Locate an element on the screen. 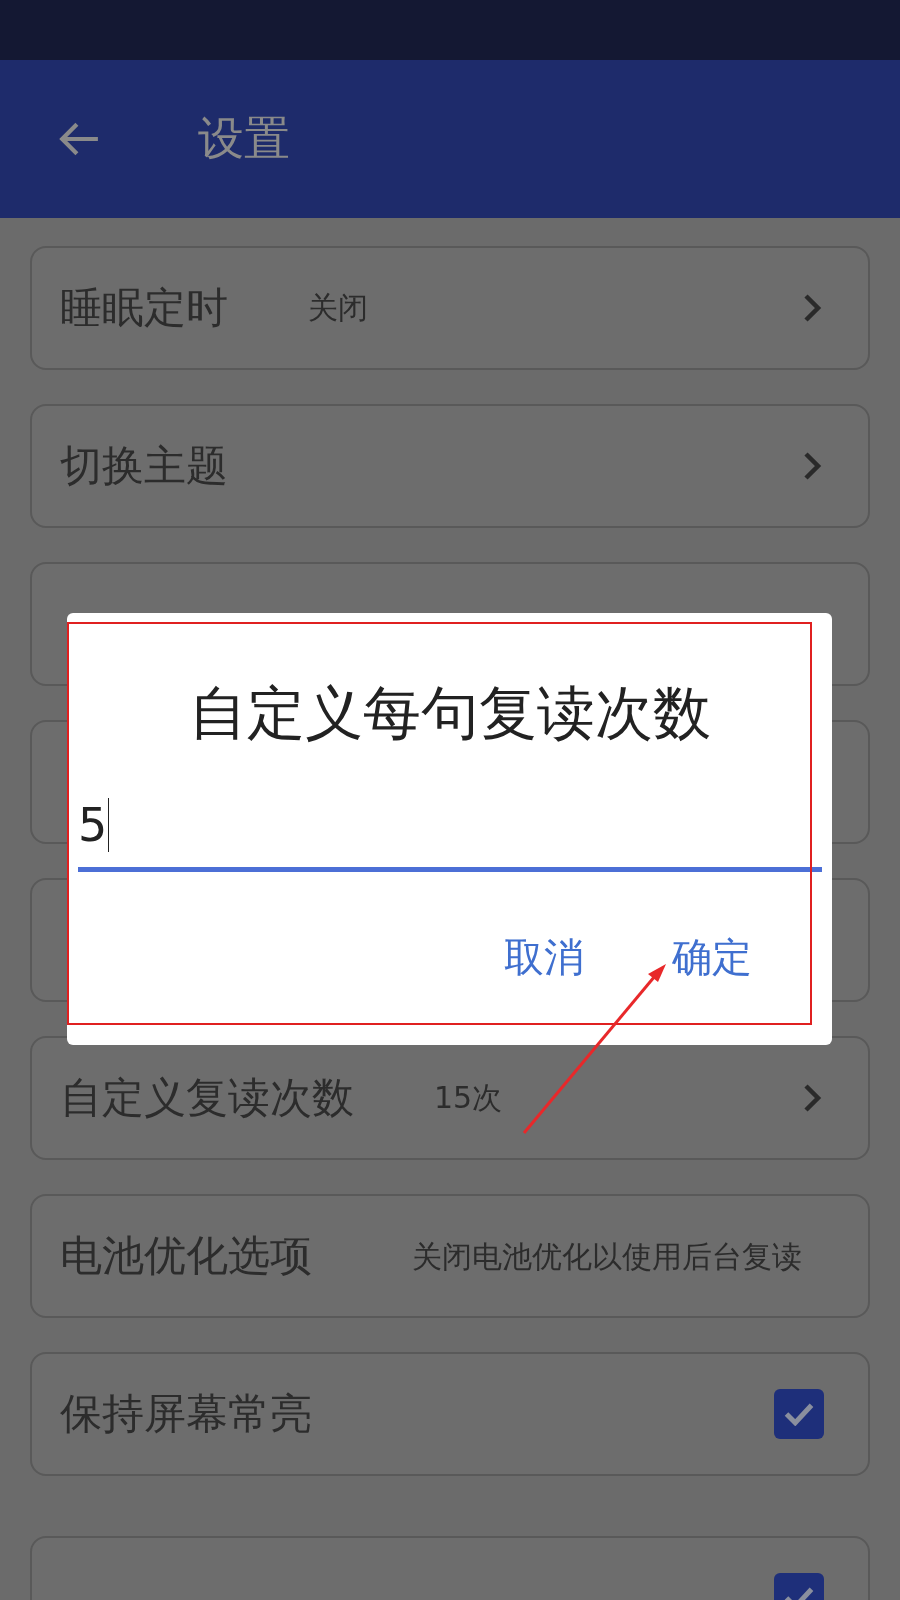 The height and width of the screenshot is (1600, 900). row-label: 切换主题 is located at coordinates (144, 466).